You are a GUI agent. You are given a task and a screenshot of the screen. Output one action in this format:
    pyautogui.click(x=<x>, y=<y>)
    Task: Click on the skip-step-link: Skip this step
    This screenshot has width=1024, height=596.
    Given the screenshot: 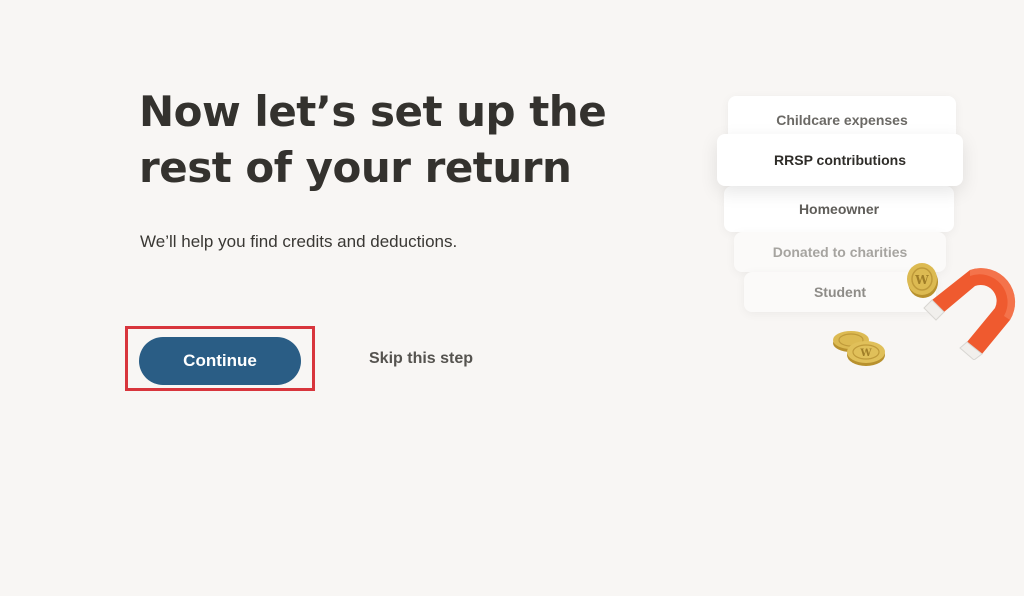 What is the action you would take?
    pyautogui.click(x=421, y=359)
    